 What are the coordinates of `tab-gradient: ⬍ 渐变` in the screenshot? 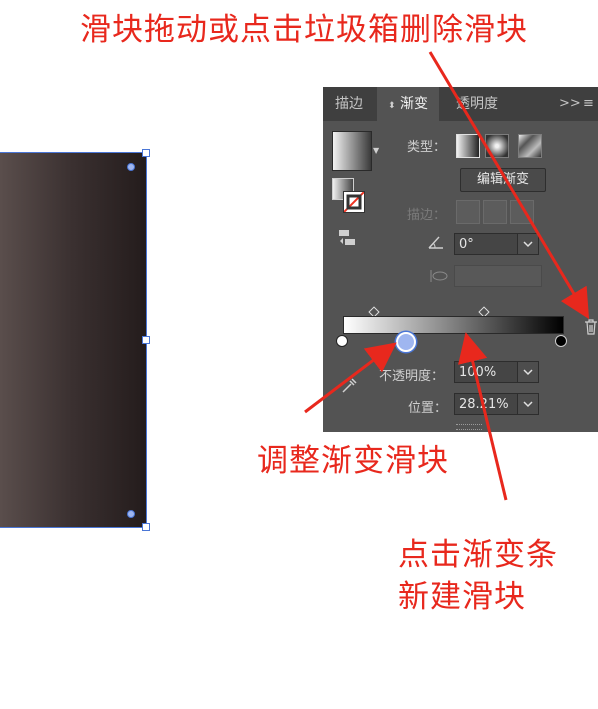 It's located at (408, 104).